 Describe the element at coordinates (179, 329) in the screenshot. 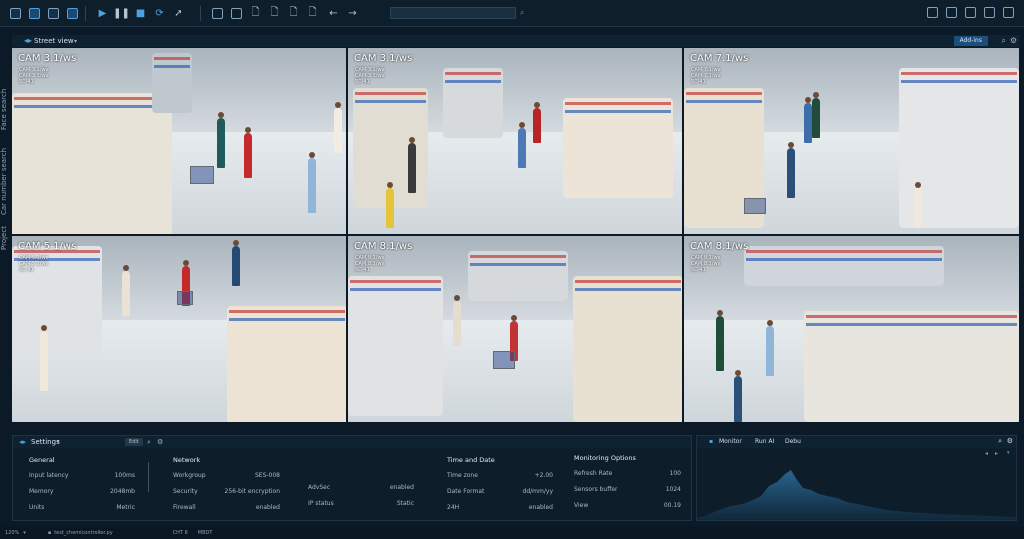

I see `camera-feed: CAM 5.1/ws CAM 5.1/ws CAM 5.1/ws SC-41` at that location.